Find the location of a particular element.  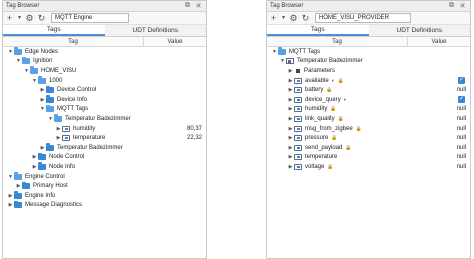

row-label: Engine Control is located at coordinates (45, 176).